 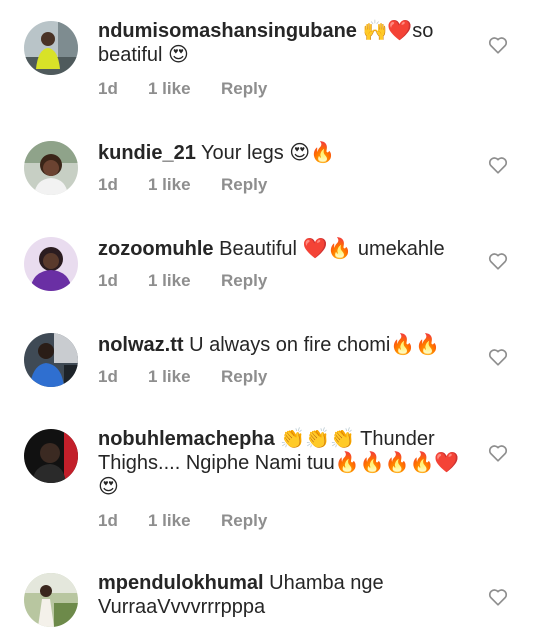 I want to click on comment-text: nolwaz.tt U always on fire chomi🔥🔥, so click(x=284, y=345).